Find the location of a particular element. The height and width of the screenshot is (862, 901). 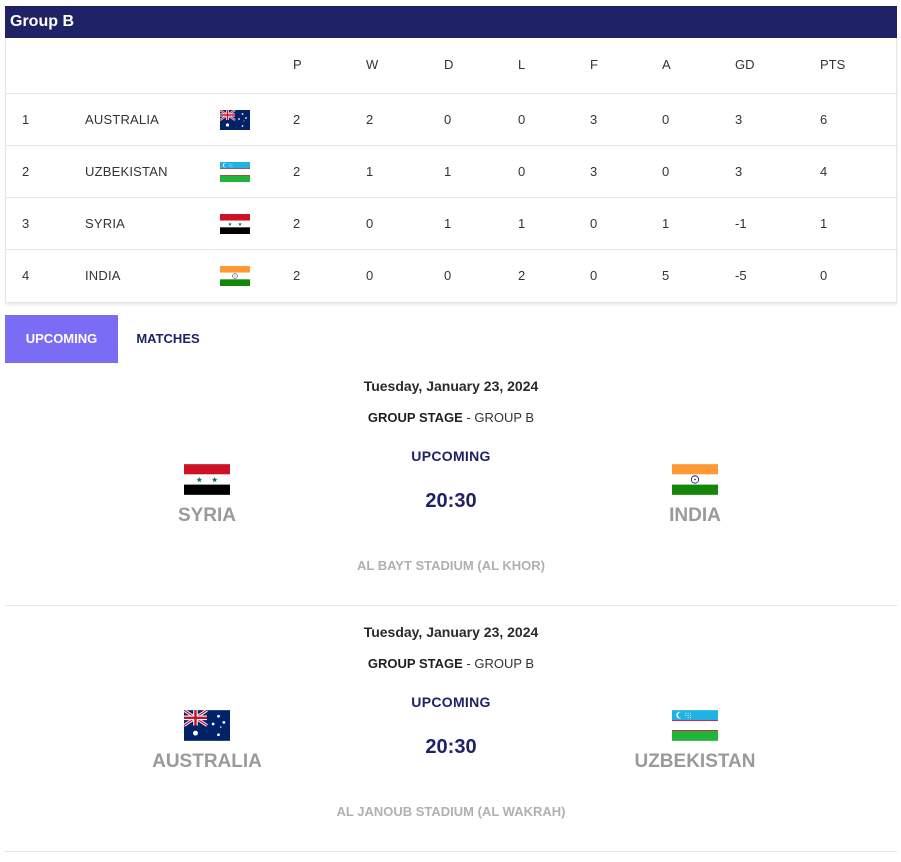

table-header-row: P W D L F A GD PTS is located at coordinates (452, 66).